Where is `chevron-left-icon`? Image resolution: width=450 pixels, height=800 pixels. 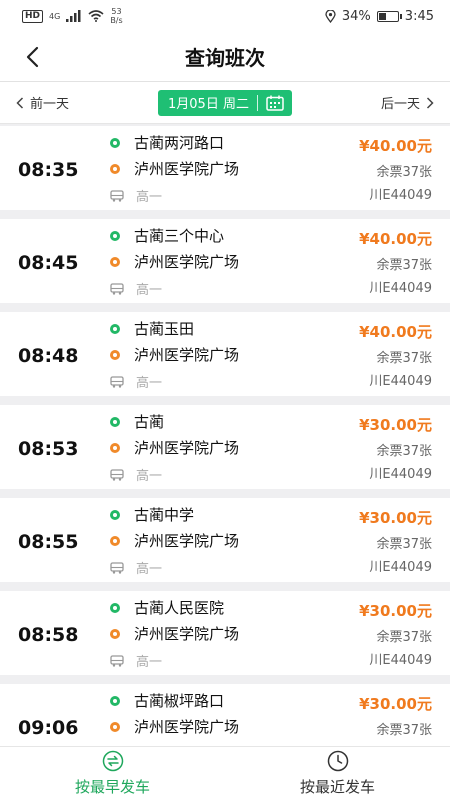
chevron-left-icon is located at coordinates (20, 102).